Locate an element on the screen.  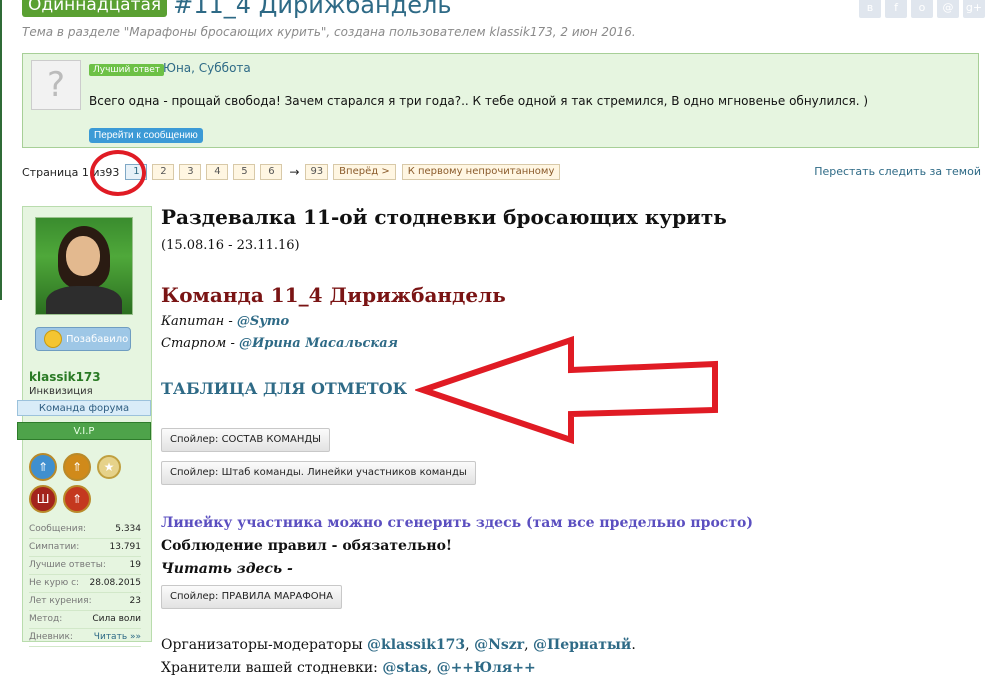
share-icons: в f о @ g+ is located at coordinates (922, 9).